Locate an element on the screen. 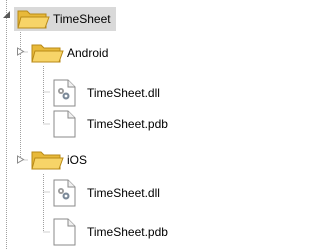 This screenshot has width=320, height=249. tree-node-android: Android is located at coordinates (71, 53).